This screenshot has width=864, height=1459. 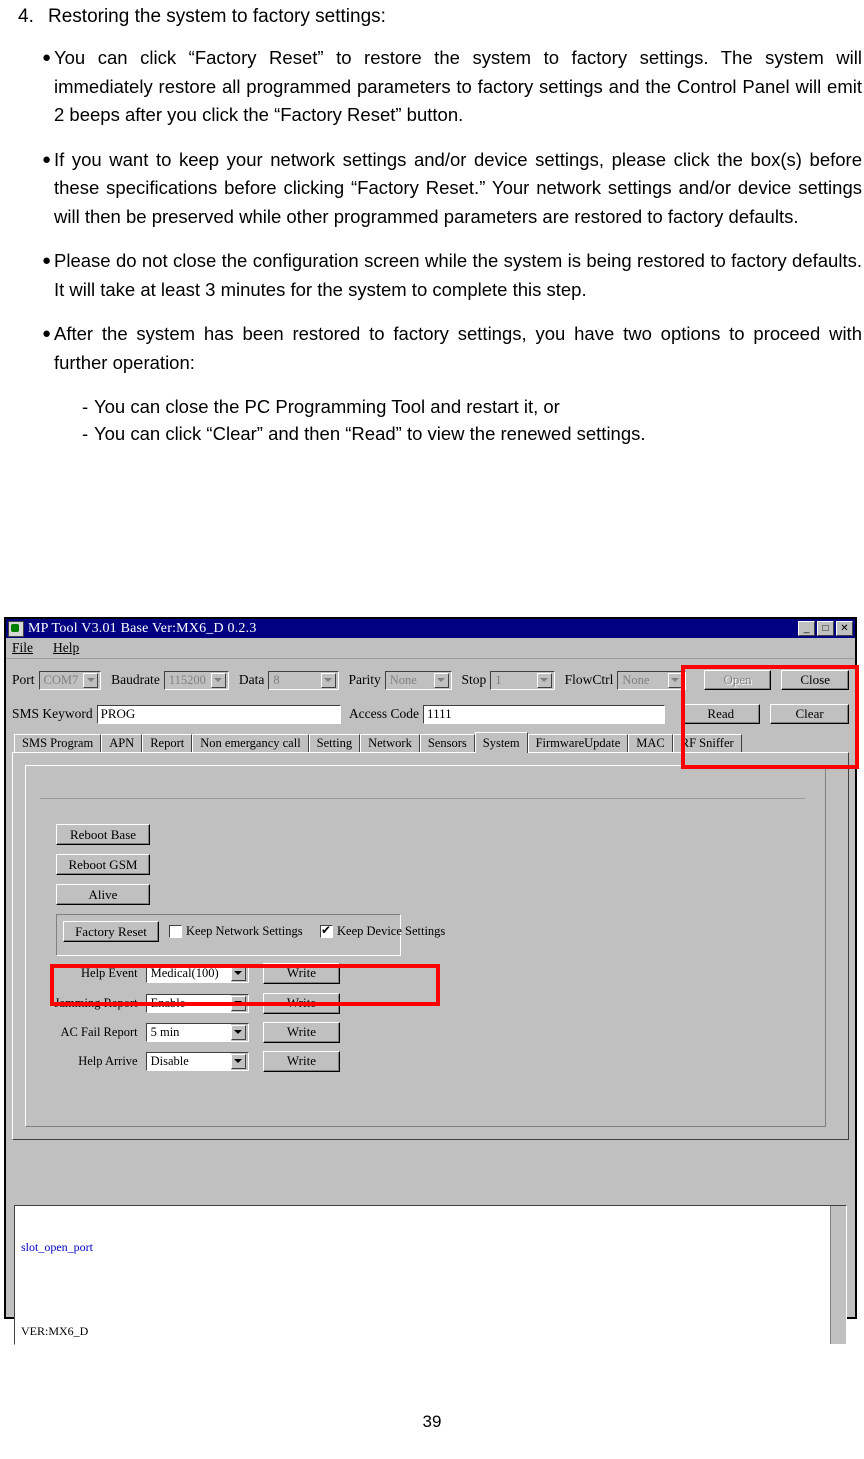 I want to click on menu-file: File, so click(x=22, y=648).